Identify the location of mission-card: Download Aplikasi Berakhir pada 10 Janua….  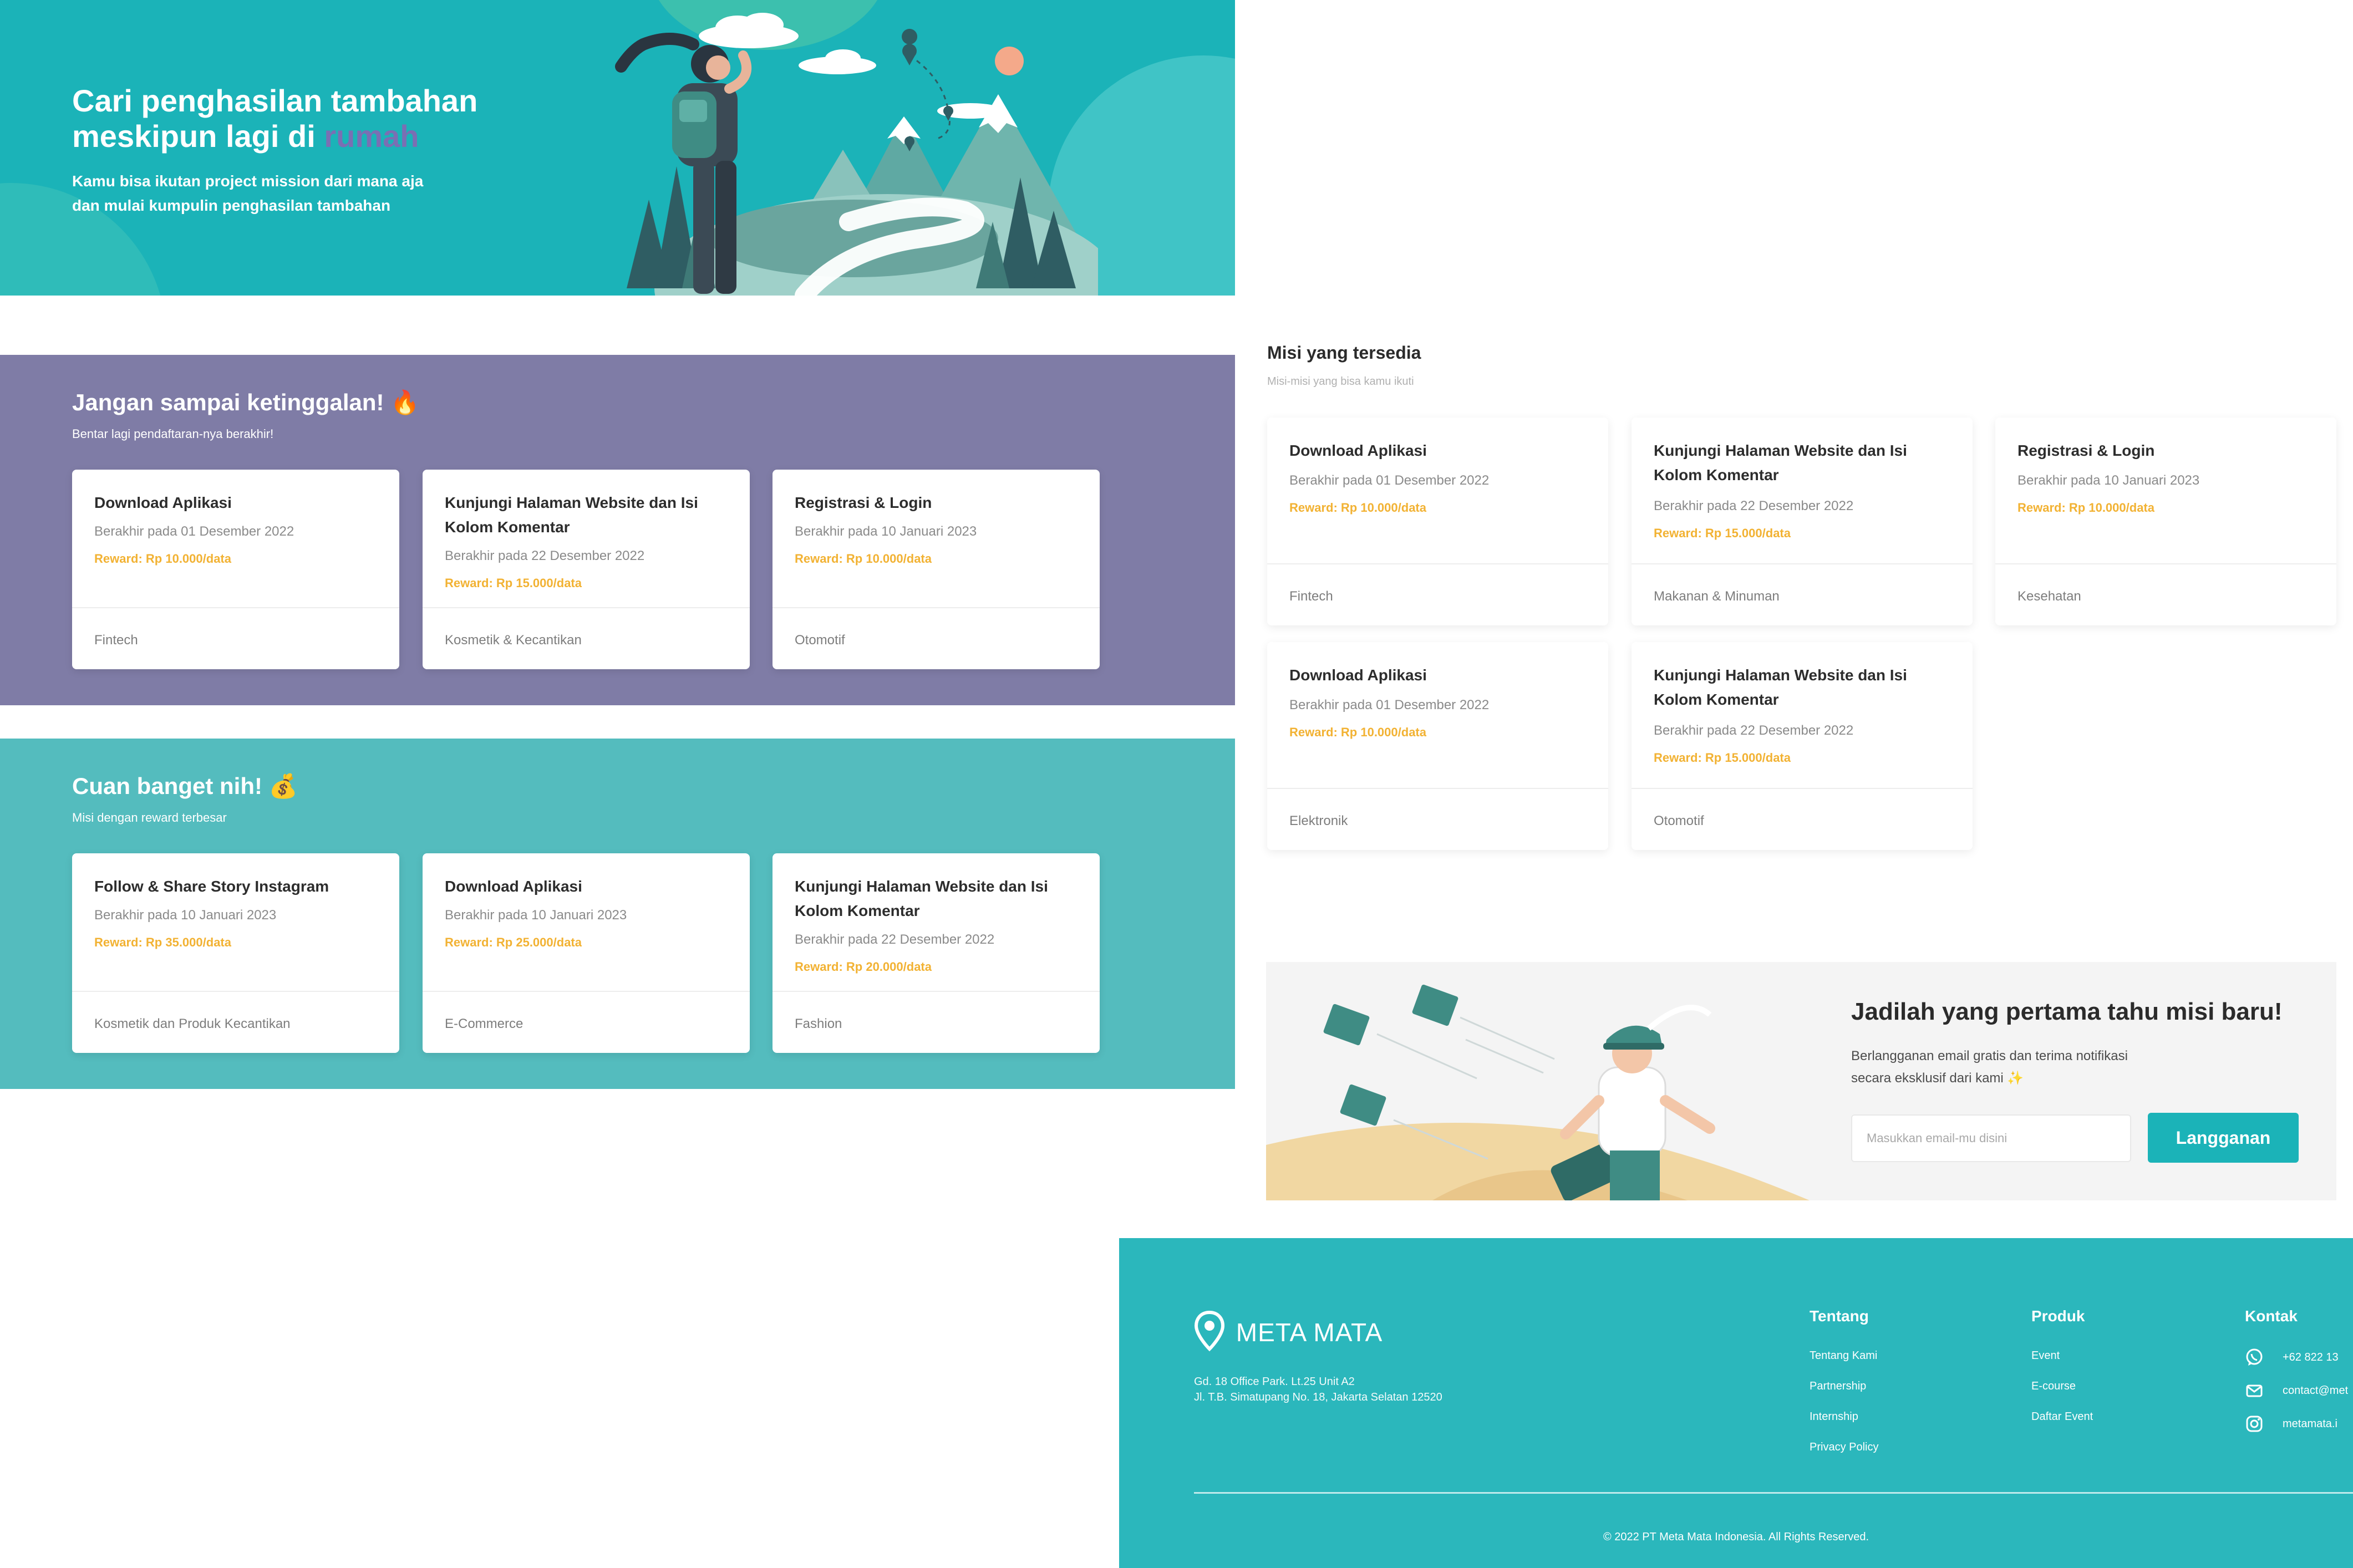
(586, 953).